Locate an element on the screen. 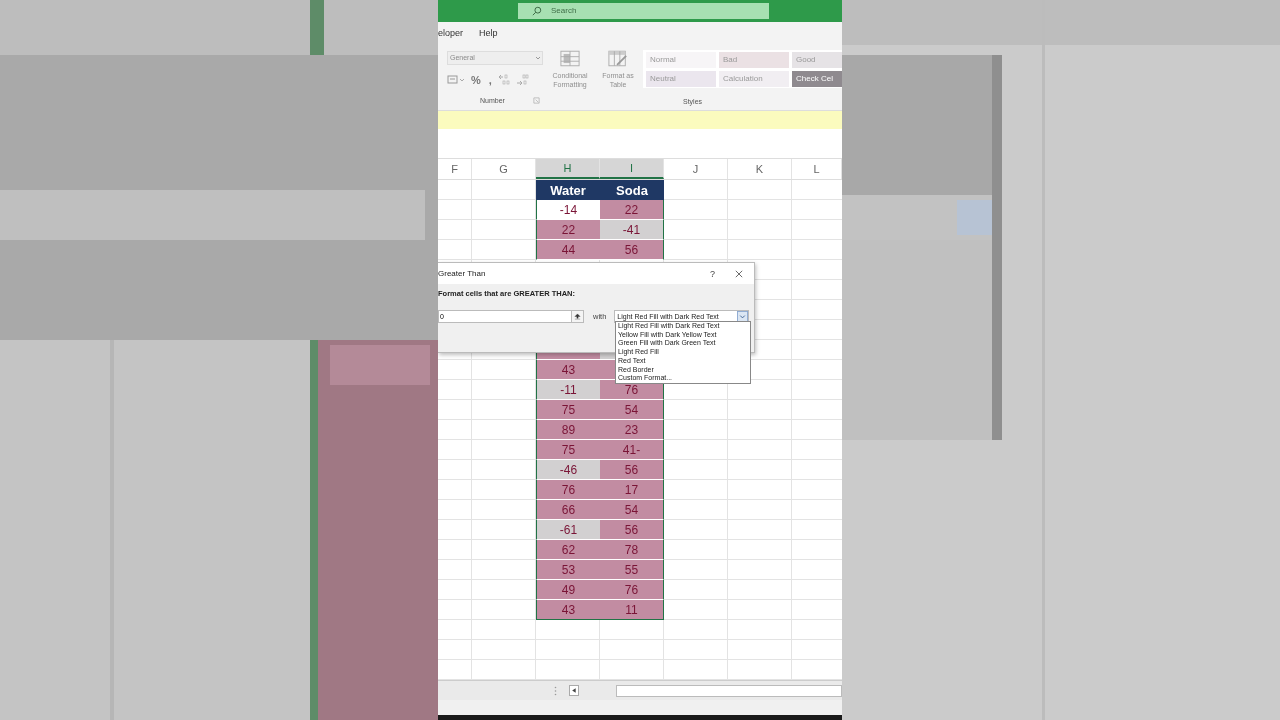 The image size is (1280, 720). collapse-dialog-button is located at coordinates (577, 316).